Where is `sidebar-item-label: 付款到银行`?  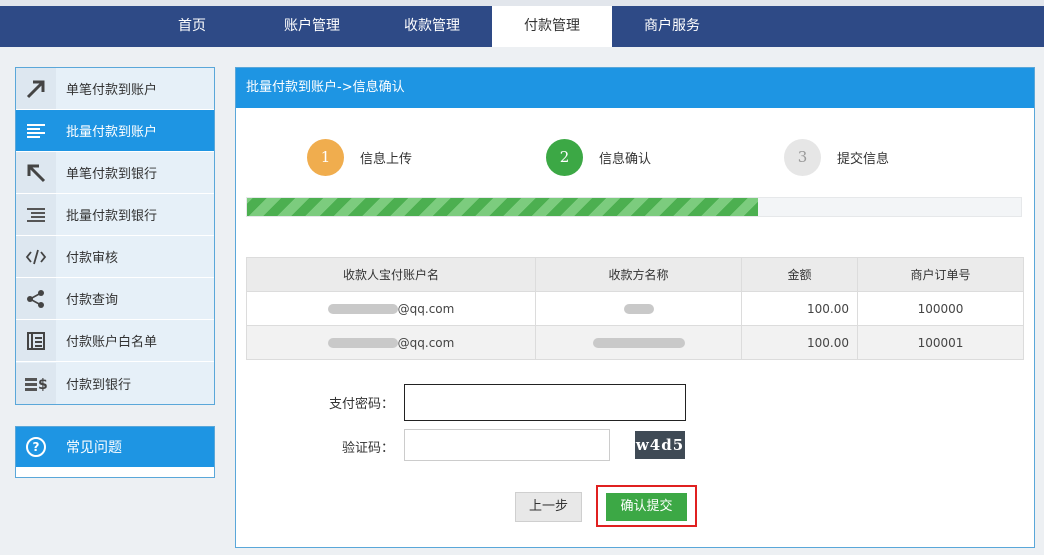 sidebar-item-label: 付款到银行 is located at coordinates (99, 385).